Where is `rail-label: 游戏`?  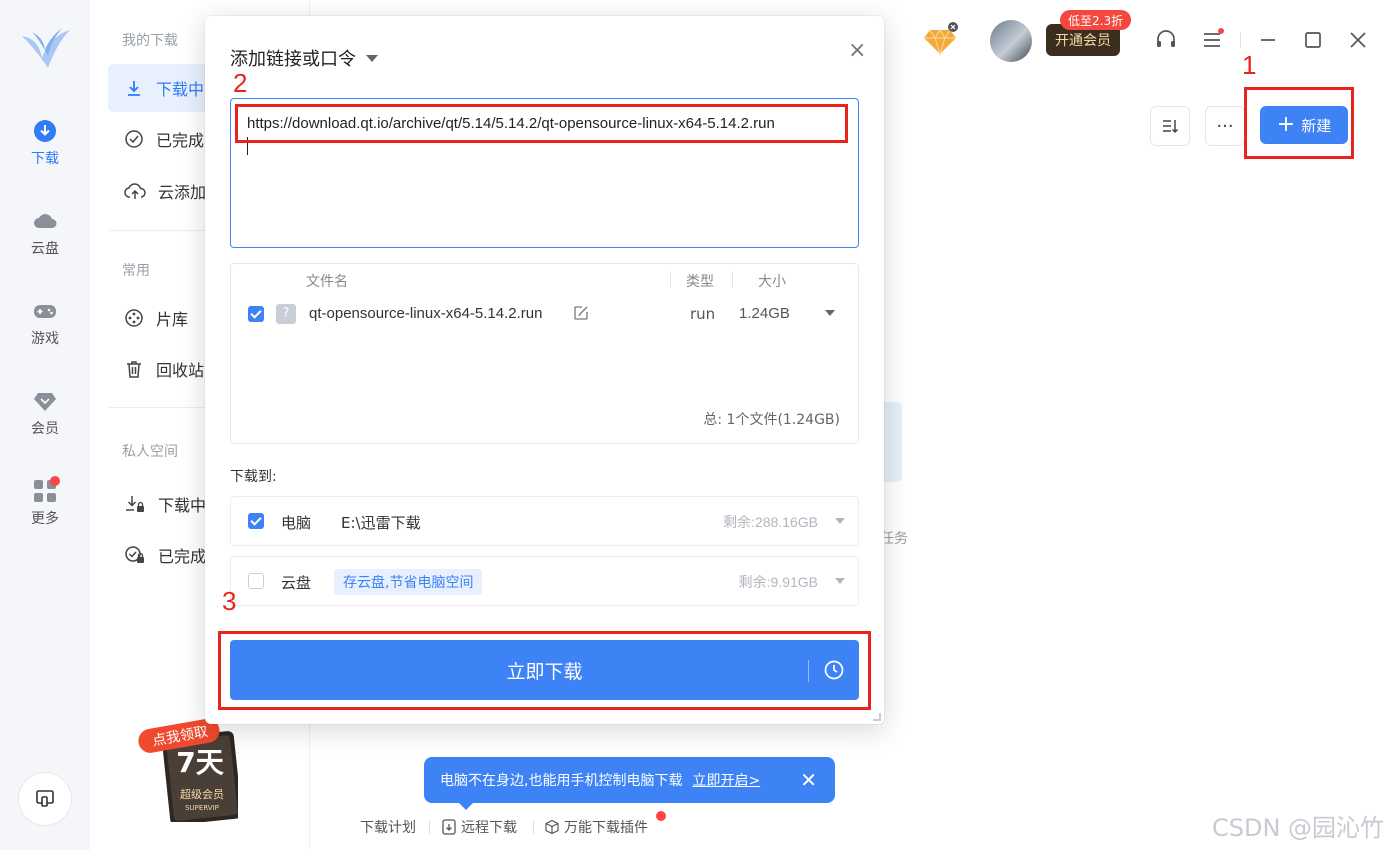 rail-label: 游戏 is located at coordinates (45, 339).